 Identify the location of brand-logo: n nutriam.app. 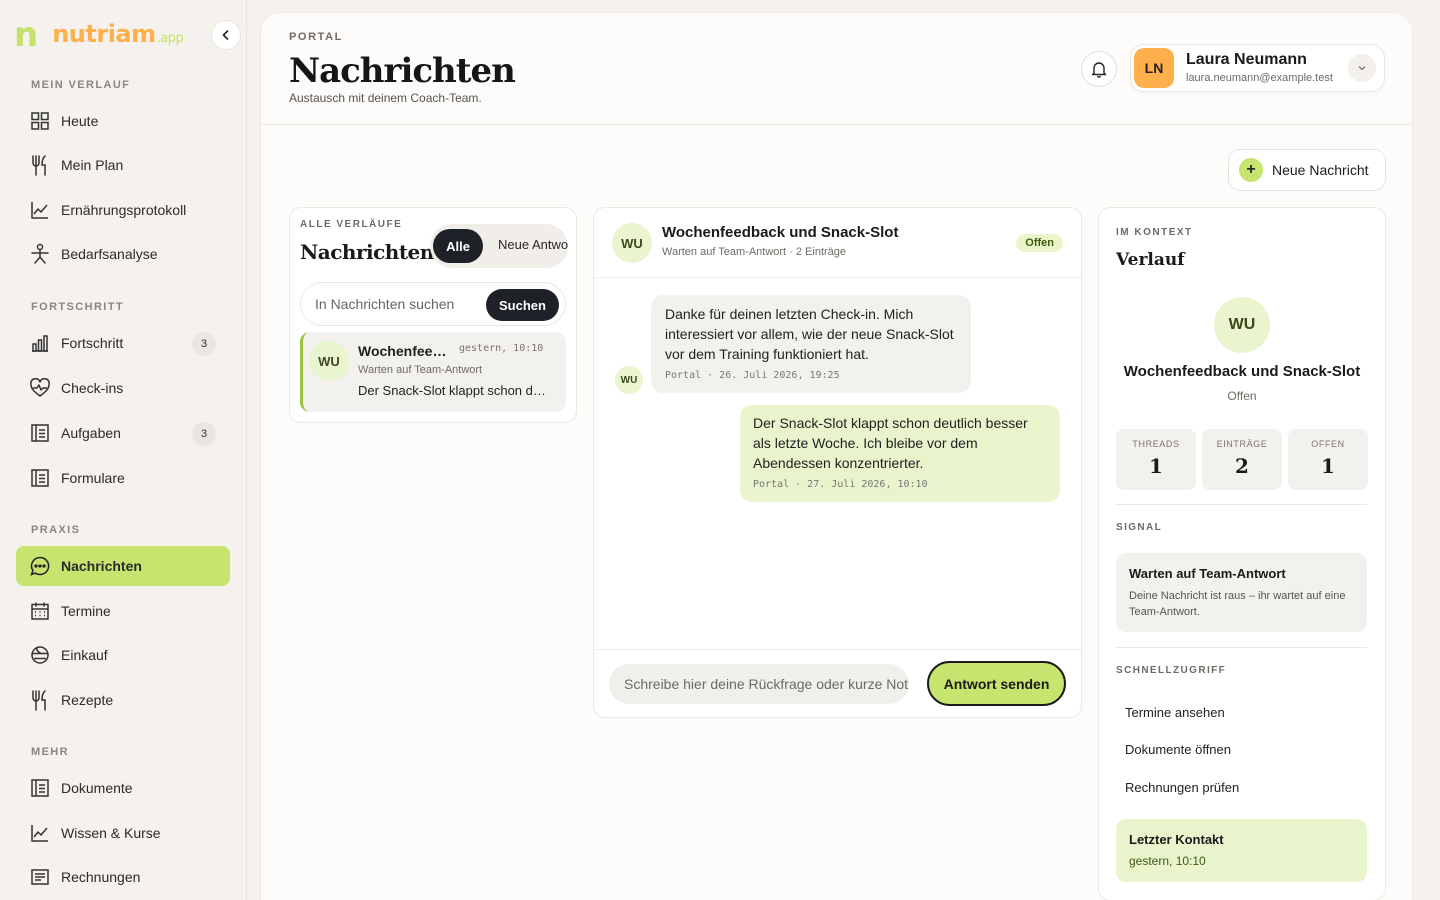
(99, 35).